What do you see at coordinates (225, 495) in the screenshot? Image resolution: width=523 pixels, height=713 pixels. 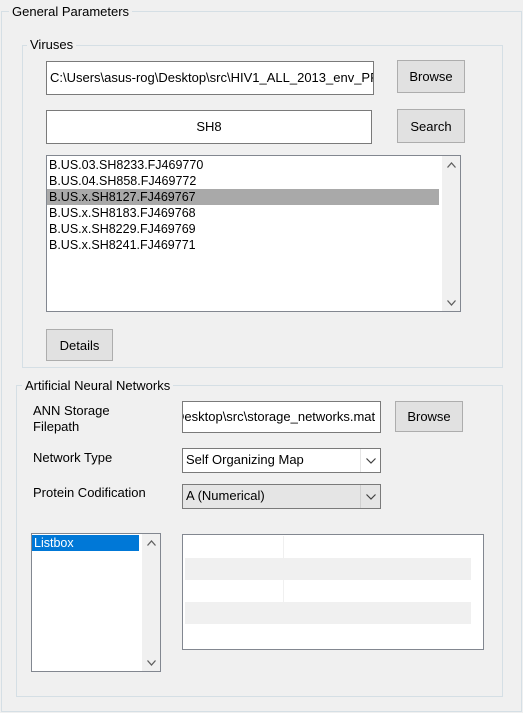 I see `protein-codification-value: A (Numerical)` at bounding box center [225, 495].